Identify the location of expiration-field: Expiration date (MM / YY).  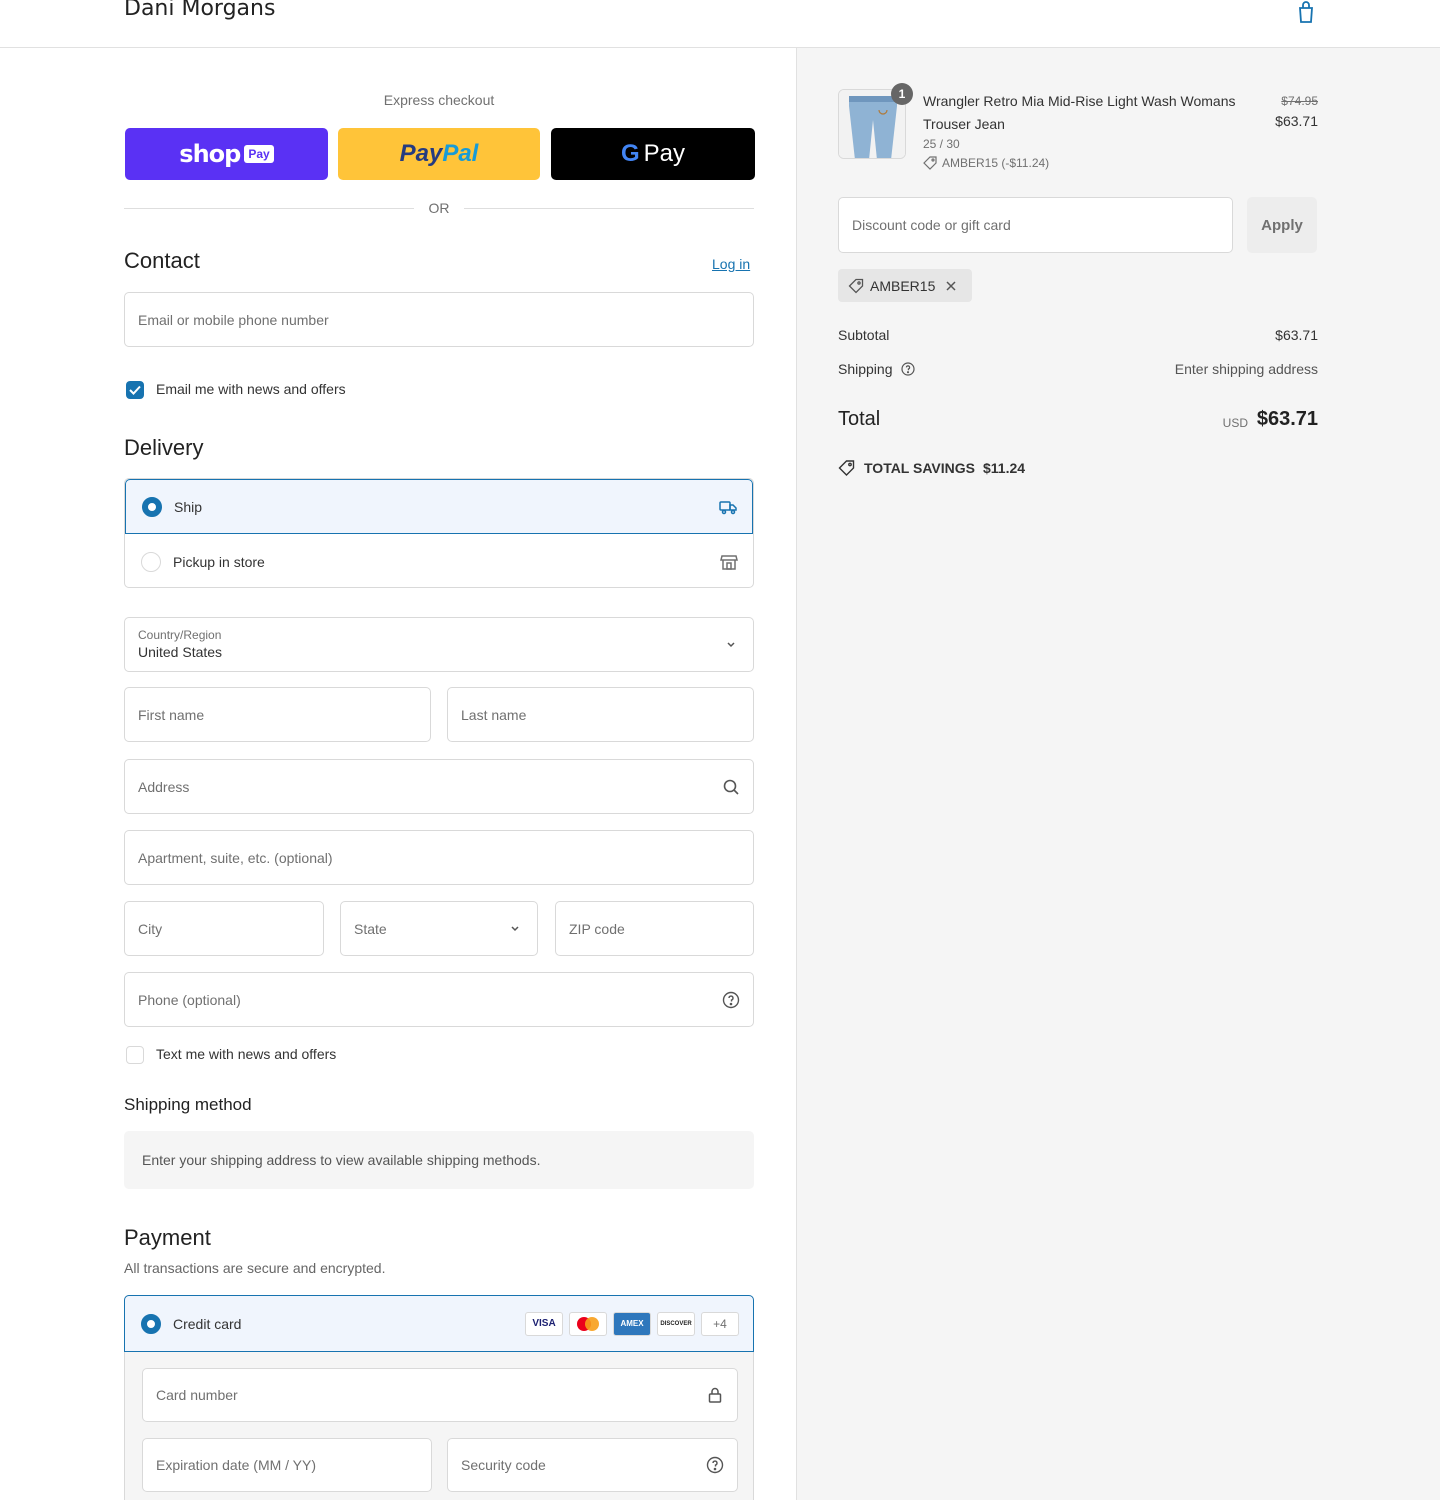
(287, 1465).